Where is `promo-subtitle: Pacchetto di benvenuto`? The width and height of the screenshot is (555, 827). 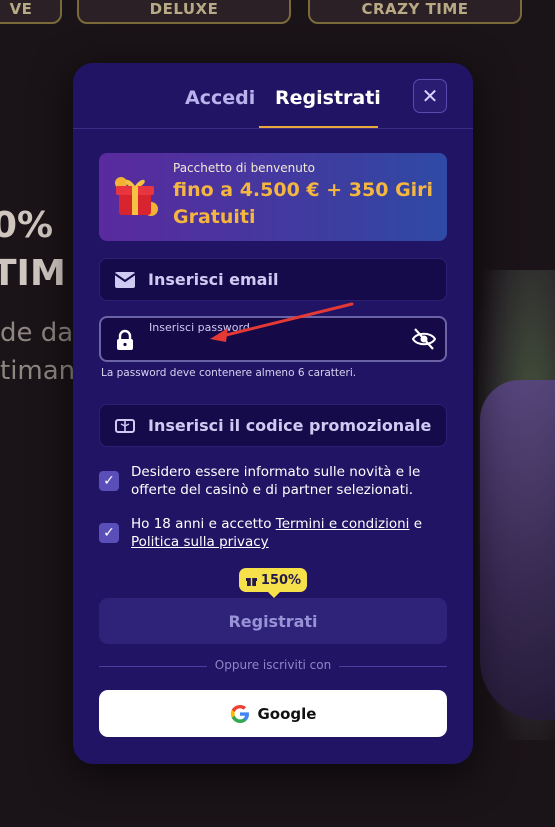 promo-subtitle: Pacchetto di benvenuto is located at coordinates (244, 168).